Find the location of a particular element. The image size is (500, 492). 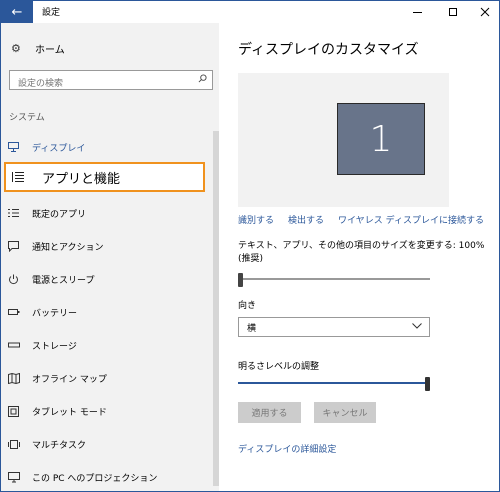

detect-link: 検出する is located at coordinates (306, 219).